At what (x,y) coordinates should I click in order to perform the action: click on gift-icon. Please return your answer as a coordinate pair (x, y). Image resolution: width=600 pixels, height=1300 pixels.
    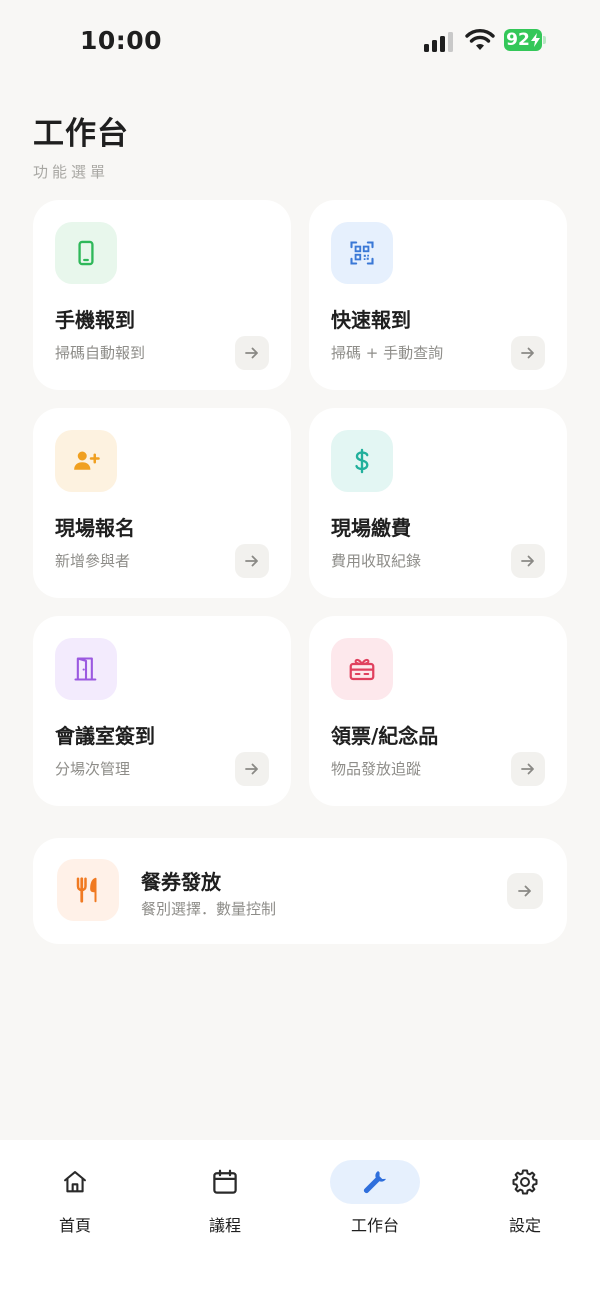
    Looking at the image, I should click on (362, 669).